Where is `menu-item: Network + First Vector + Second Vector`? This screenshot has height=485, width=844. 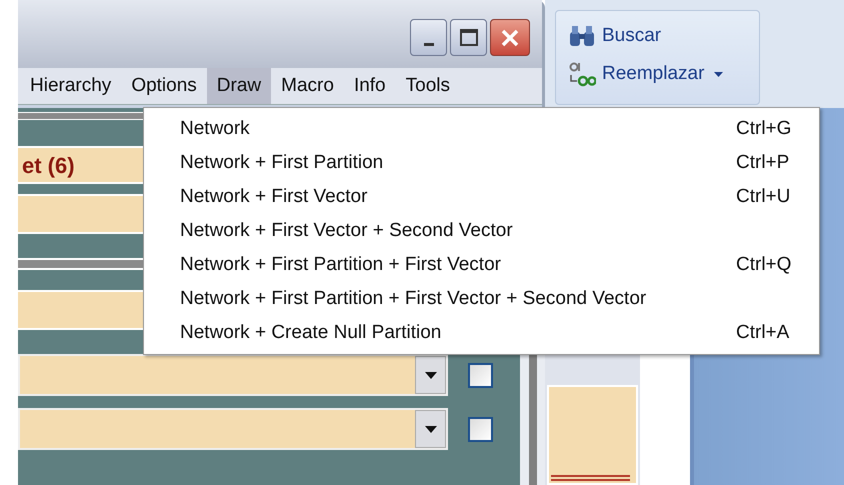
menu-item: Network + First Vector + Second Vector is located at coordinates (458, 231).